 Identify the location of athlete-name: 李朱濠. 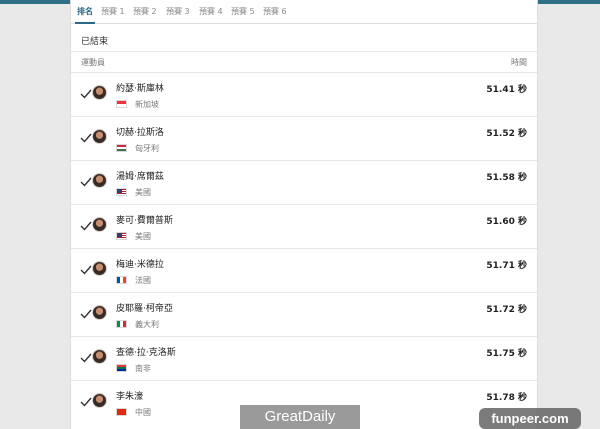
(129, 395).